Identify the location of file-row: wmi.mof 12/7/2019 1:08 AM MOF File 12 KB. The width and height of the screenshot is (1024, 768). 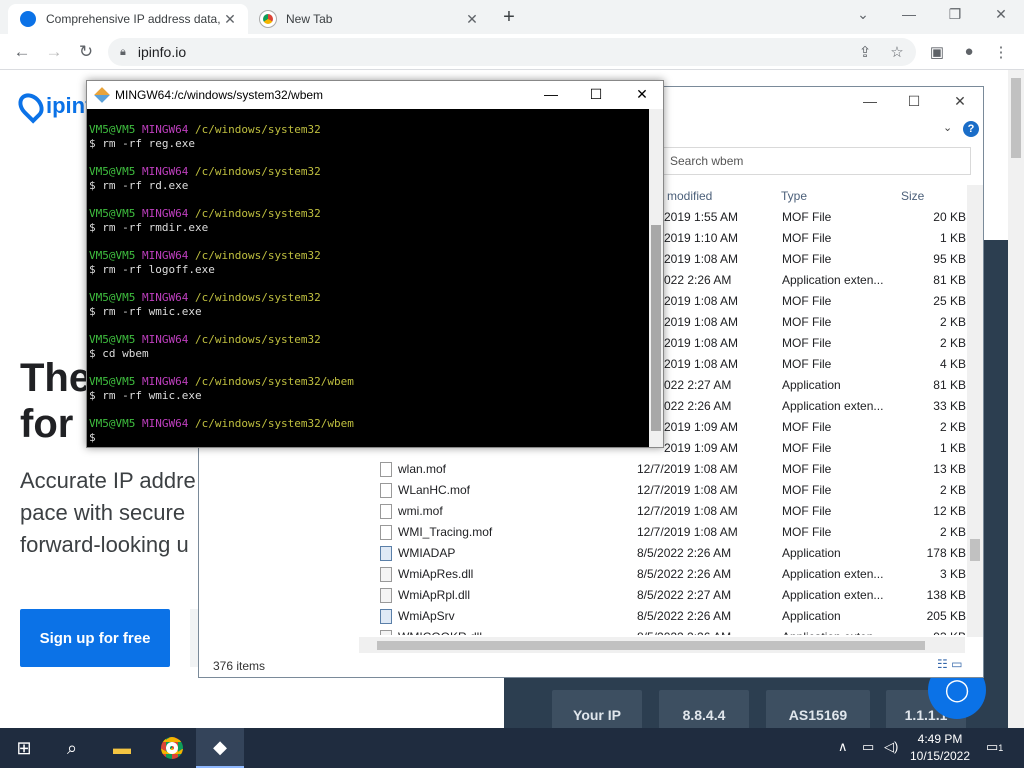
(671, 511).